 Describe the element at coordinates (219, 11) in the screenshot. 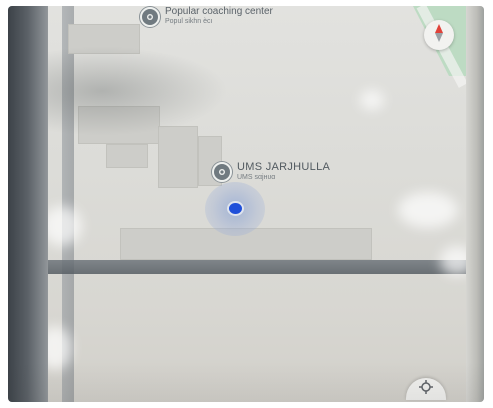

I see `poi-name: Popular coaching center` at that location.